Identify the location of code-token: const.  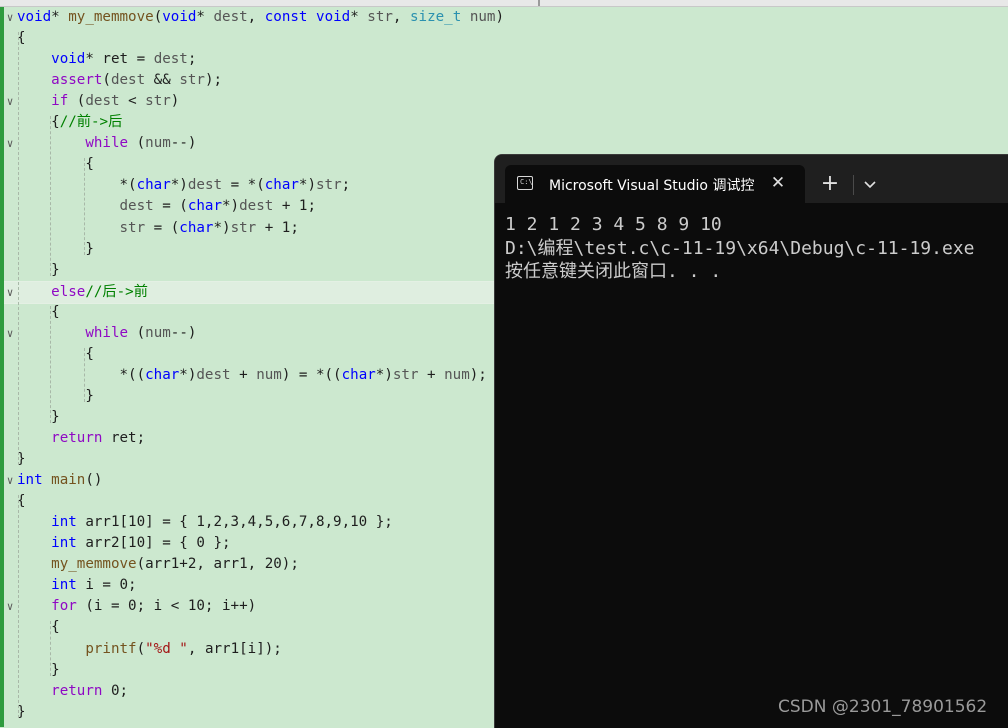
(286, 17).